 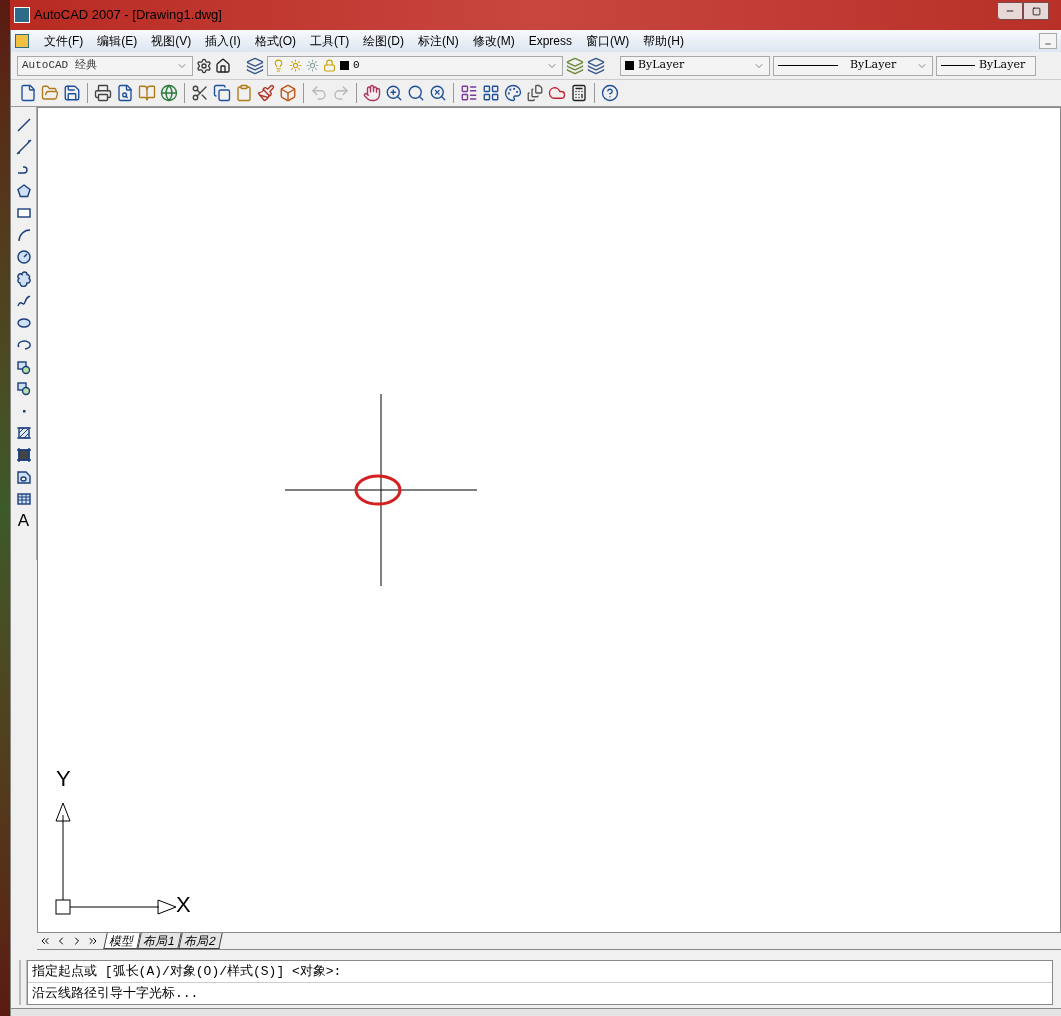 I want to click on workspace-value: AutoCAD 经典, so click(x=59, y=66).